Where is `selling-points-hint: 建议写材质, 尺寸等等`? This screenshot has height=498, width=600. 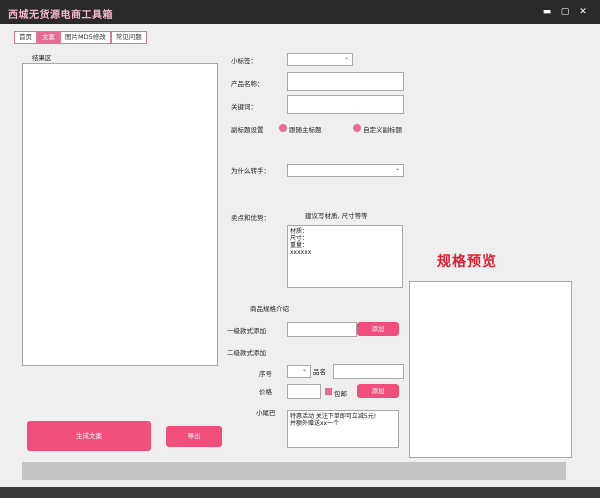
selling-points-hint: 建议写材质, 尺寸等等 is located at coordinates (336, 216).